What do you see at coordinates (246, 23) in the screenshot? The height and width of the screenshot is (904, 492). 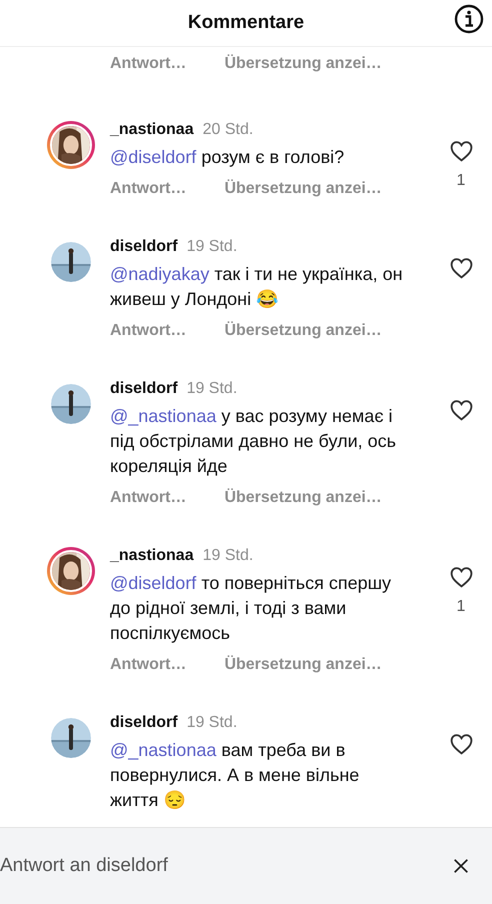 I see `screen-title: Kommentare` at bounding box center [246, 23].